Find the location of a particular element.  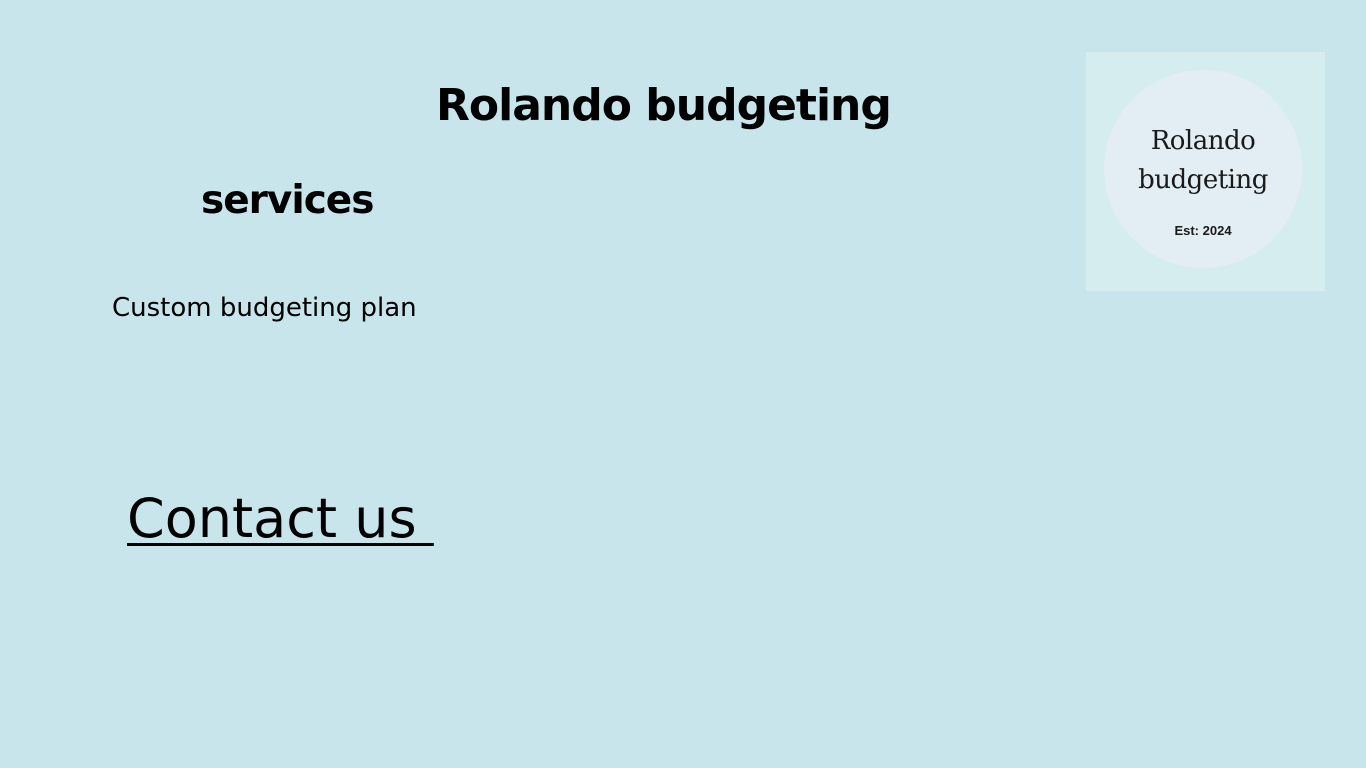

logo-line-budgeting: budgeting is located at coordinates (1203, 180).